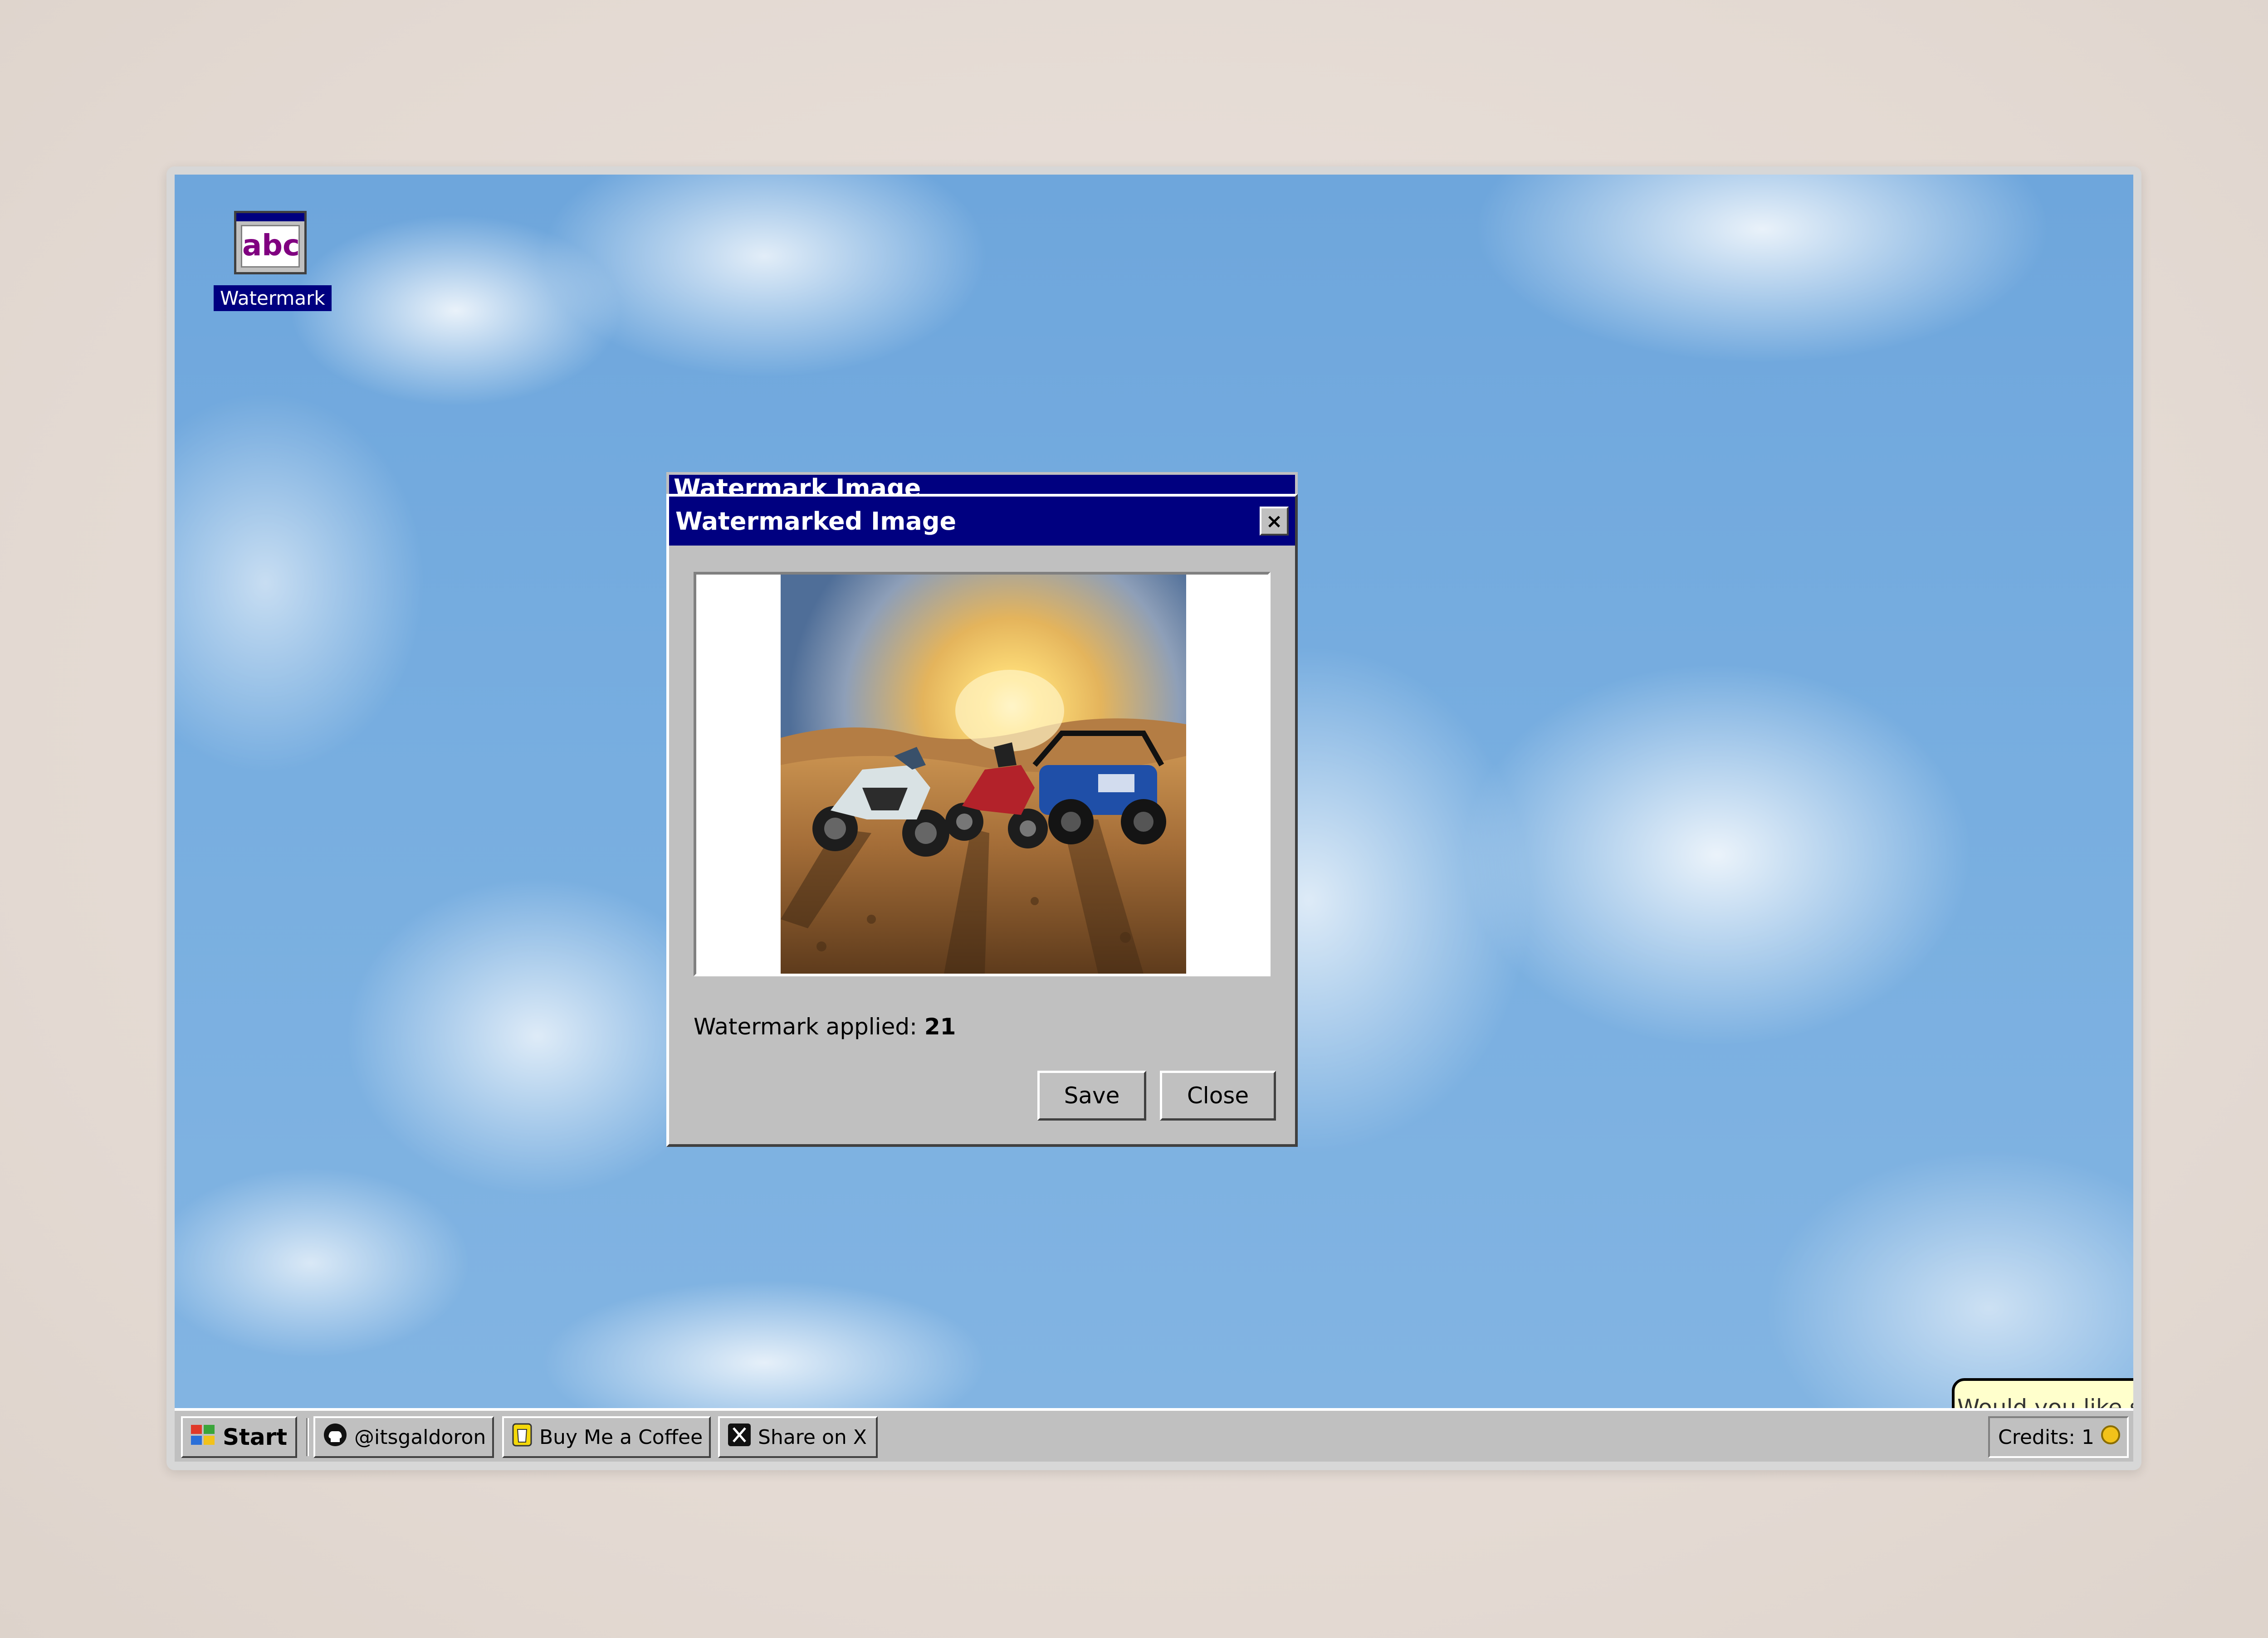 Image resolution: width=2268 pixels, height=1638 pixels. I want to click on credits-indicator: Credits: 1, so click(2058, 1437).